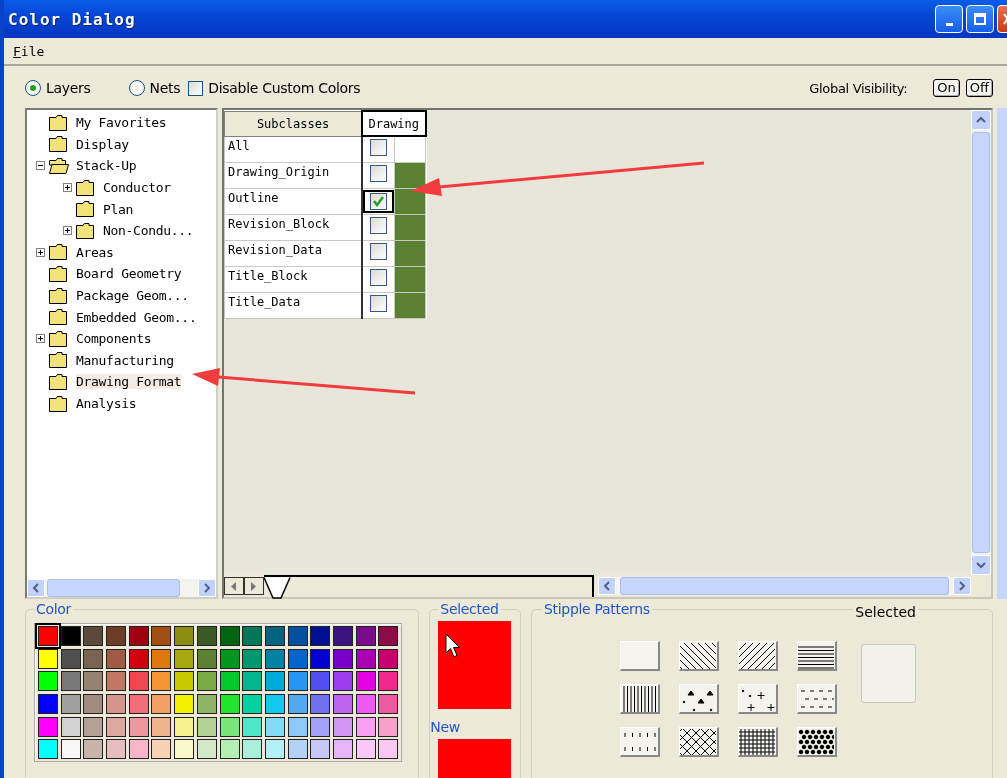 Image resolution: width=1007 pixels, height=778 pixels. I want to click on scroll-left-button, so click(607, 586).